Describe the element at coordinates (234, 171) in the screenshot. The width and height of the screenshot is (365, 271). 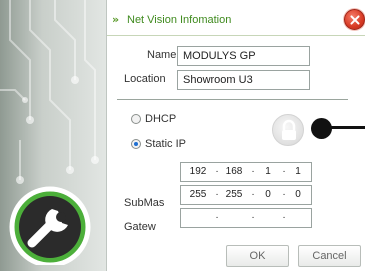
I see `ip-octet-2: 168` at that location.